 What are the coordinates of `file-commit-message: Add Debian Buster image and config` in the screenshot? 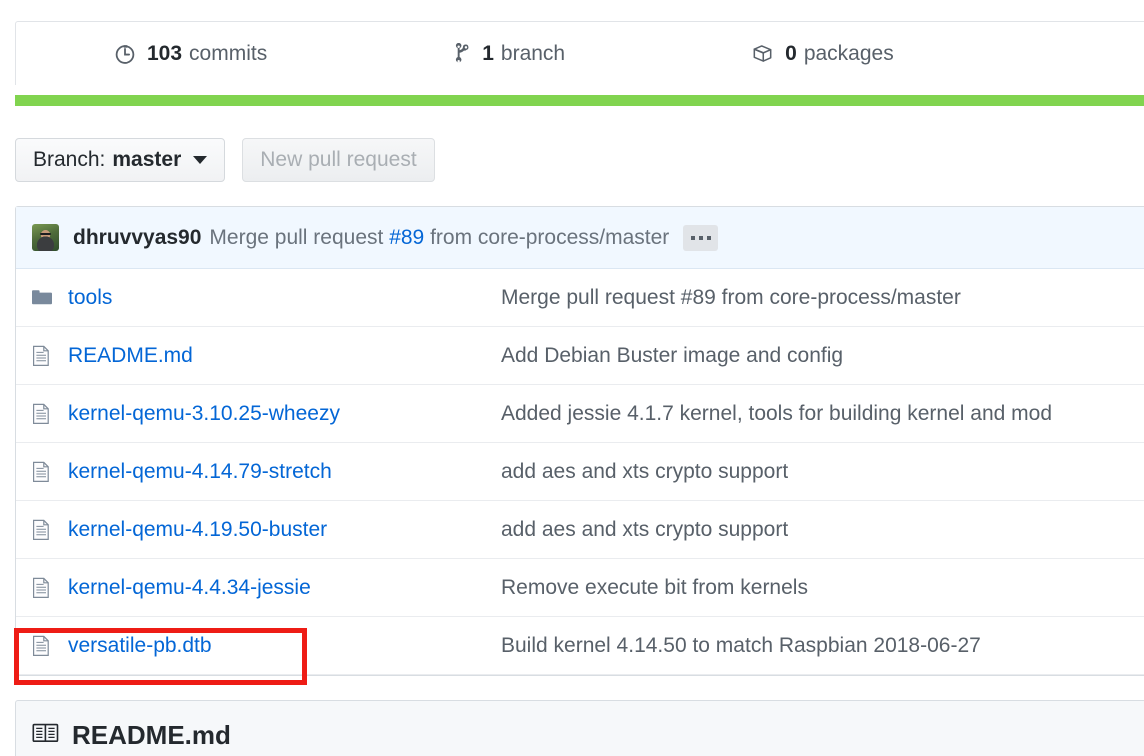 It's located at (672, 356).